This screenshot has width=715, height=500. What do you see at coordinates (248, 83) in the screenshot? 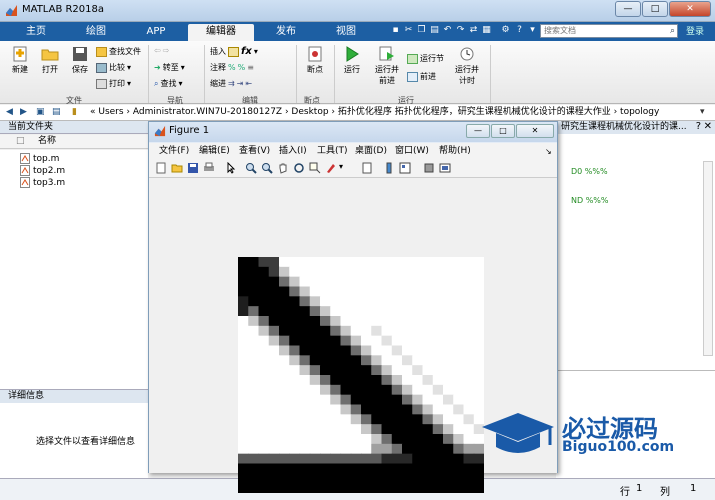
I see `decrease-indent-icon: ⇤` at bounding box center [248, 83].